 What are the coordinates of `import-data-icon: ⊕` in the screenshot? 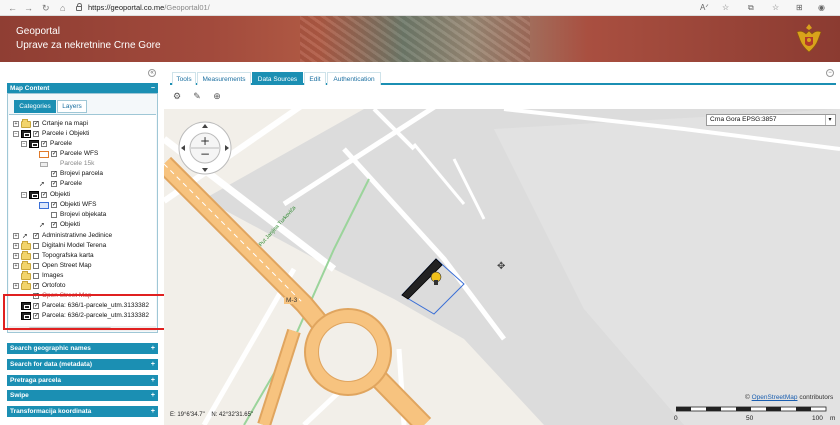 It's located at (217, 96).